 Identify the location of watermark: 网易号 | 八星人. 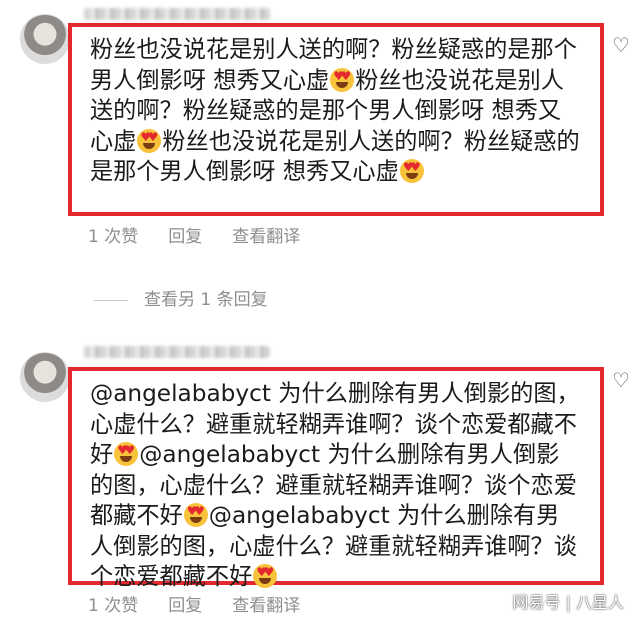
(568, 602).